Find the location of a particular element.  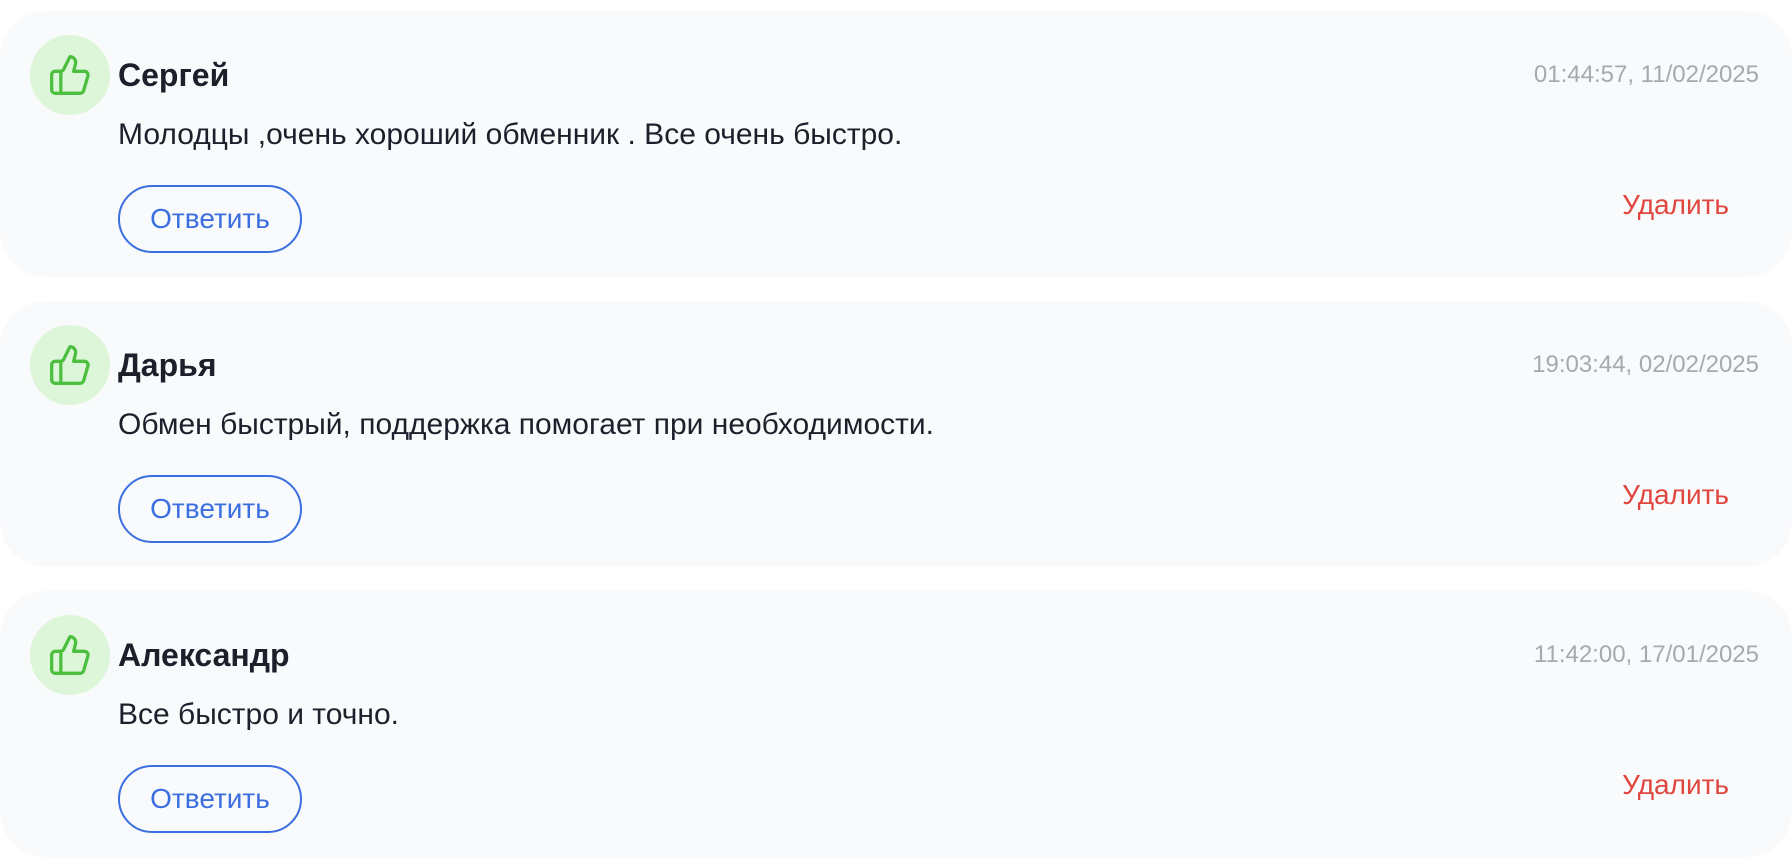

review-author: Сергей is located at coordinates (174, 75).